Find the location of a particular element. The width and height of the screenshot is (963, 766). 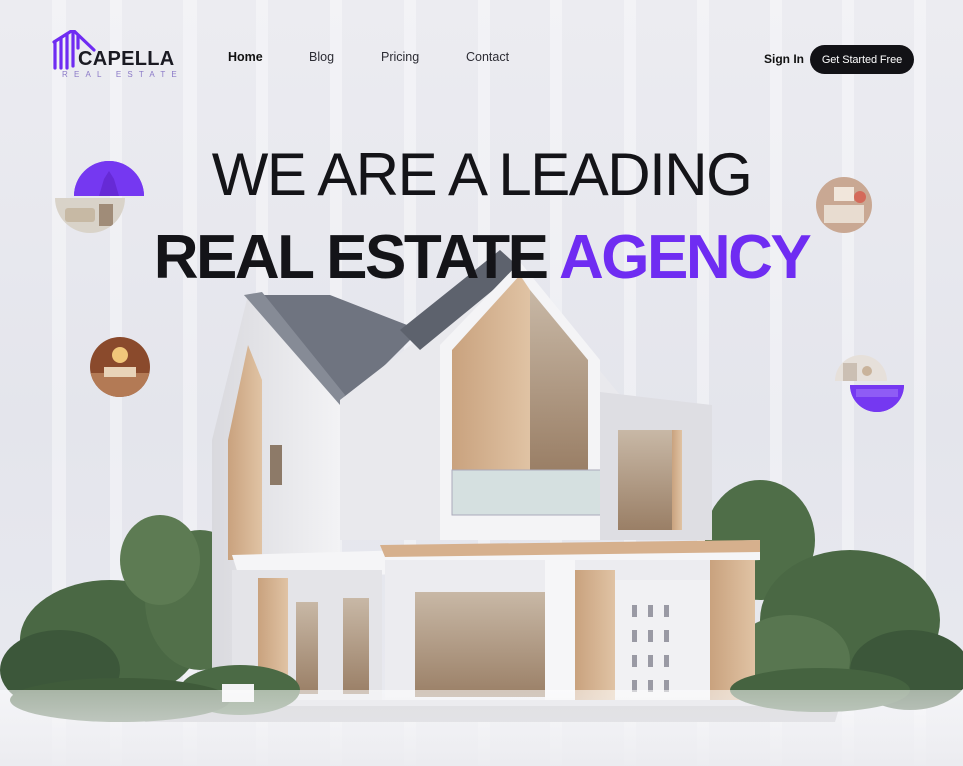

brand-logo: CAPELLA REAL ESTATE is located at coordinates (114, 56).